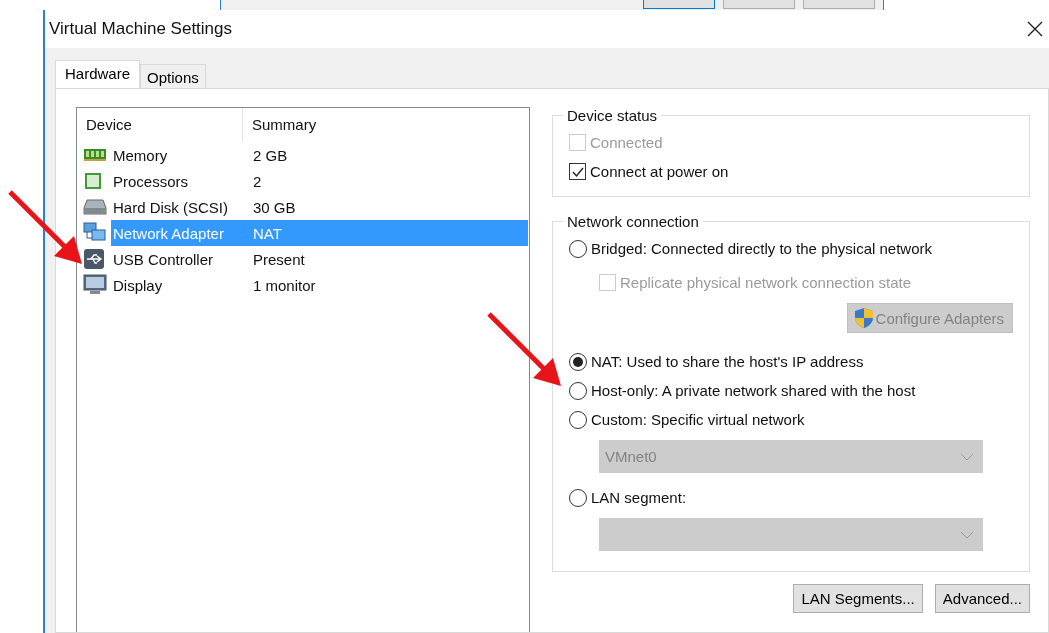 The image size is (1049, 633). What do you see at coordinates (151, 181) in the screenshot?
I see `device-name: Processors` at bounding box center [151, 181].